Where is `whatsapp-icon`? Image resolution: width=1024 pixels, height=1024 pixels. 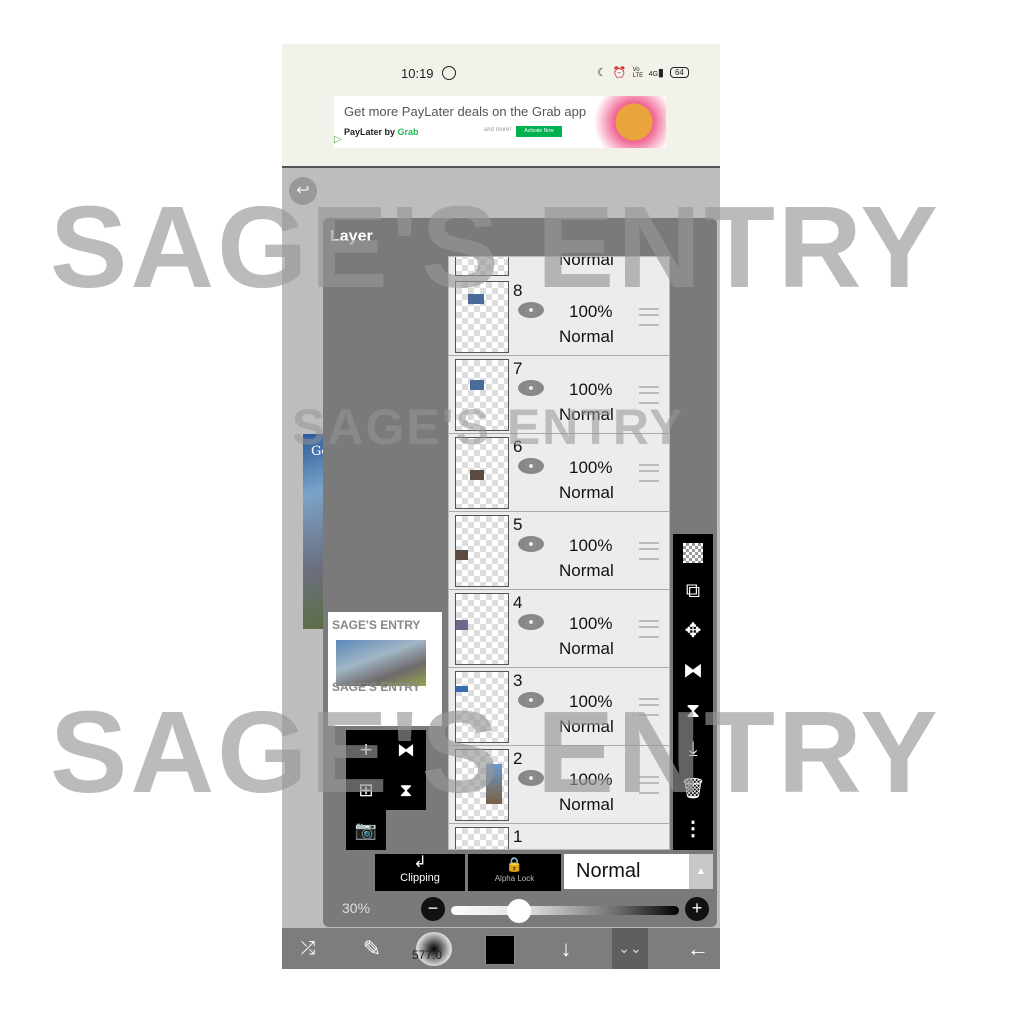 whatsapp-icon is located at coordinates (449, 73).